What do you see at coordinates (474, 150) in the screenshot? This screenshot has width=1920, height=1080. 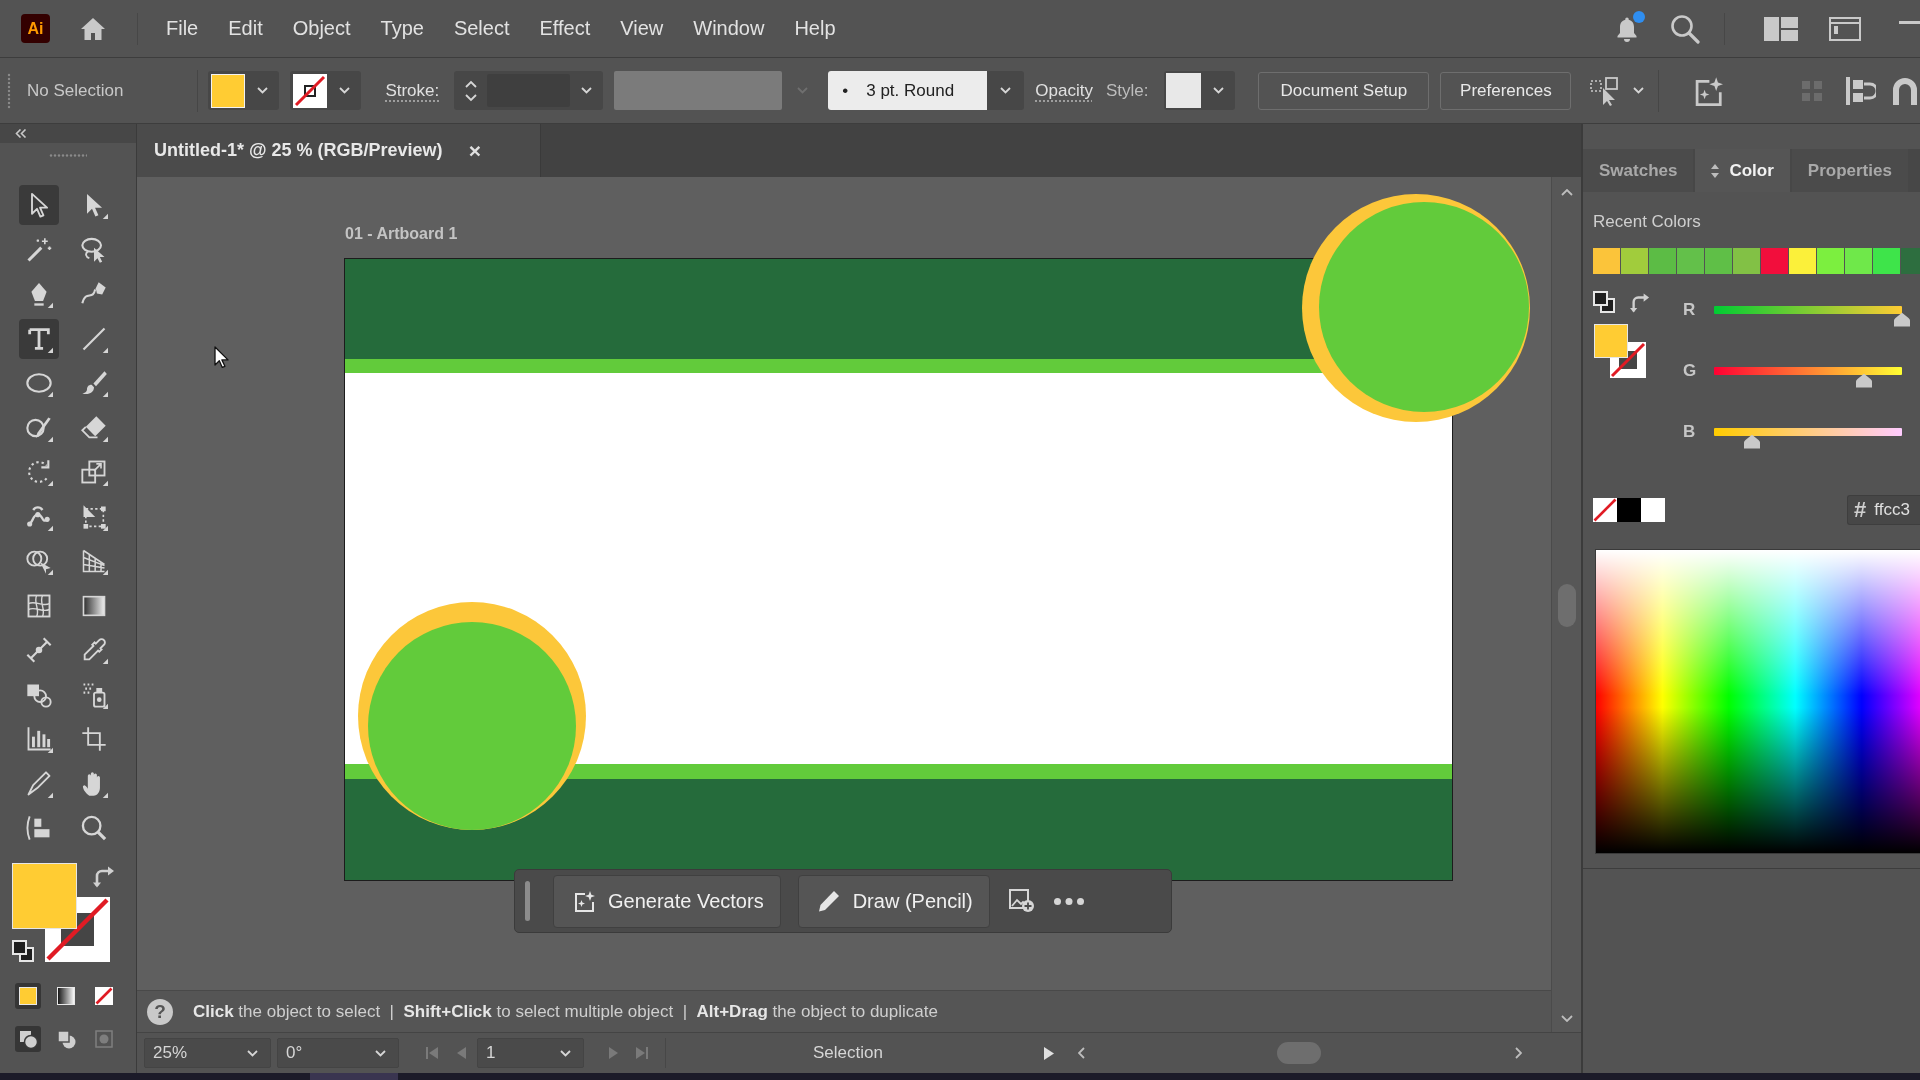 I see `close-button: ×` at bounding box center [474, 150].